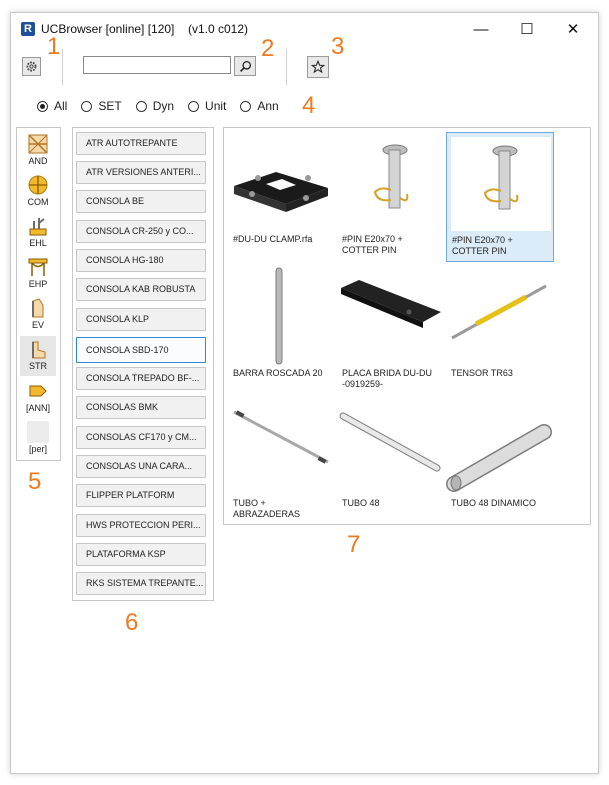 The image size is (609, 785). What do you see at coordinates (141, 495) in the screenshot?
I see `family-list-item: FLIPPER PLATFORM` at bounding box center [141, 495].